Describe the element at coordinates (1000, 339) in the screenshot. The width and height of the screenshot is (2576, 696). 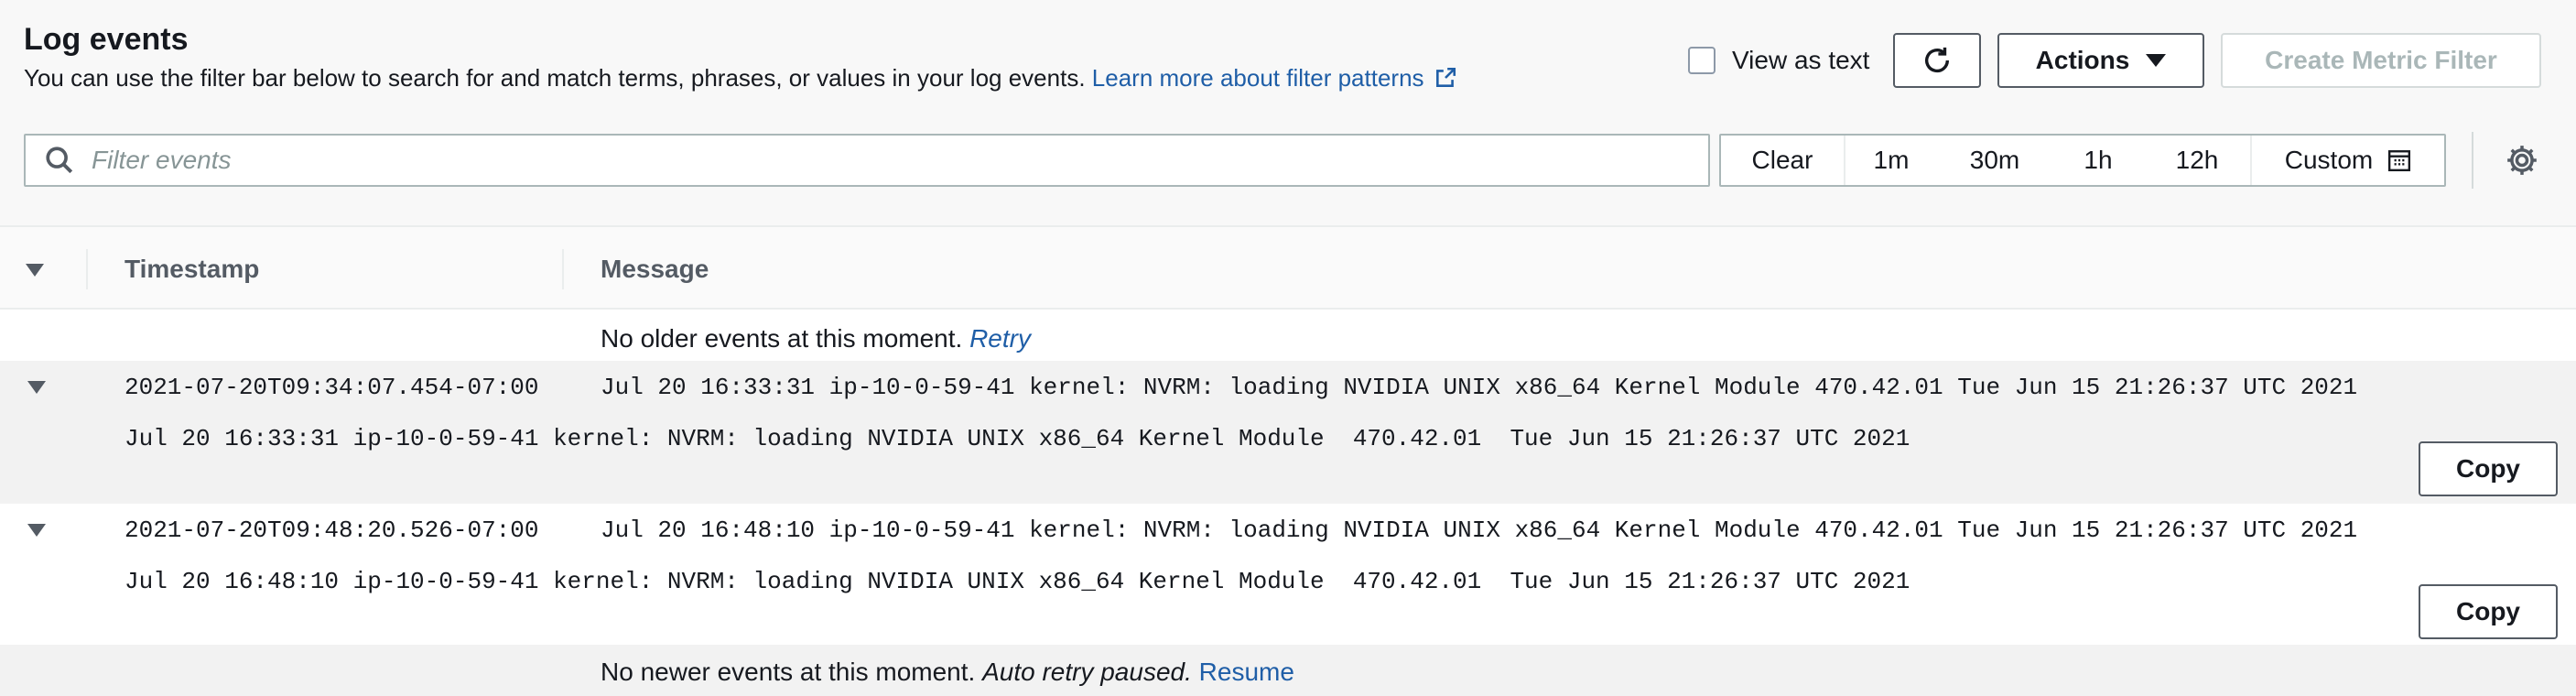
I see `retry-link: Retry` at that location.